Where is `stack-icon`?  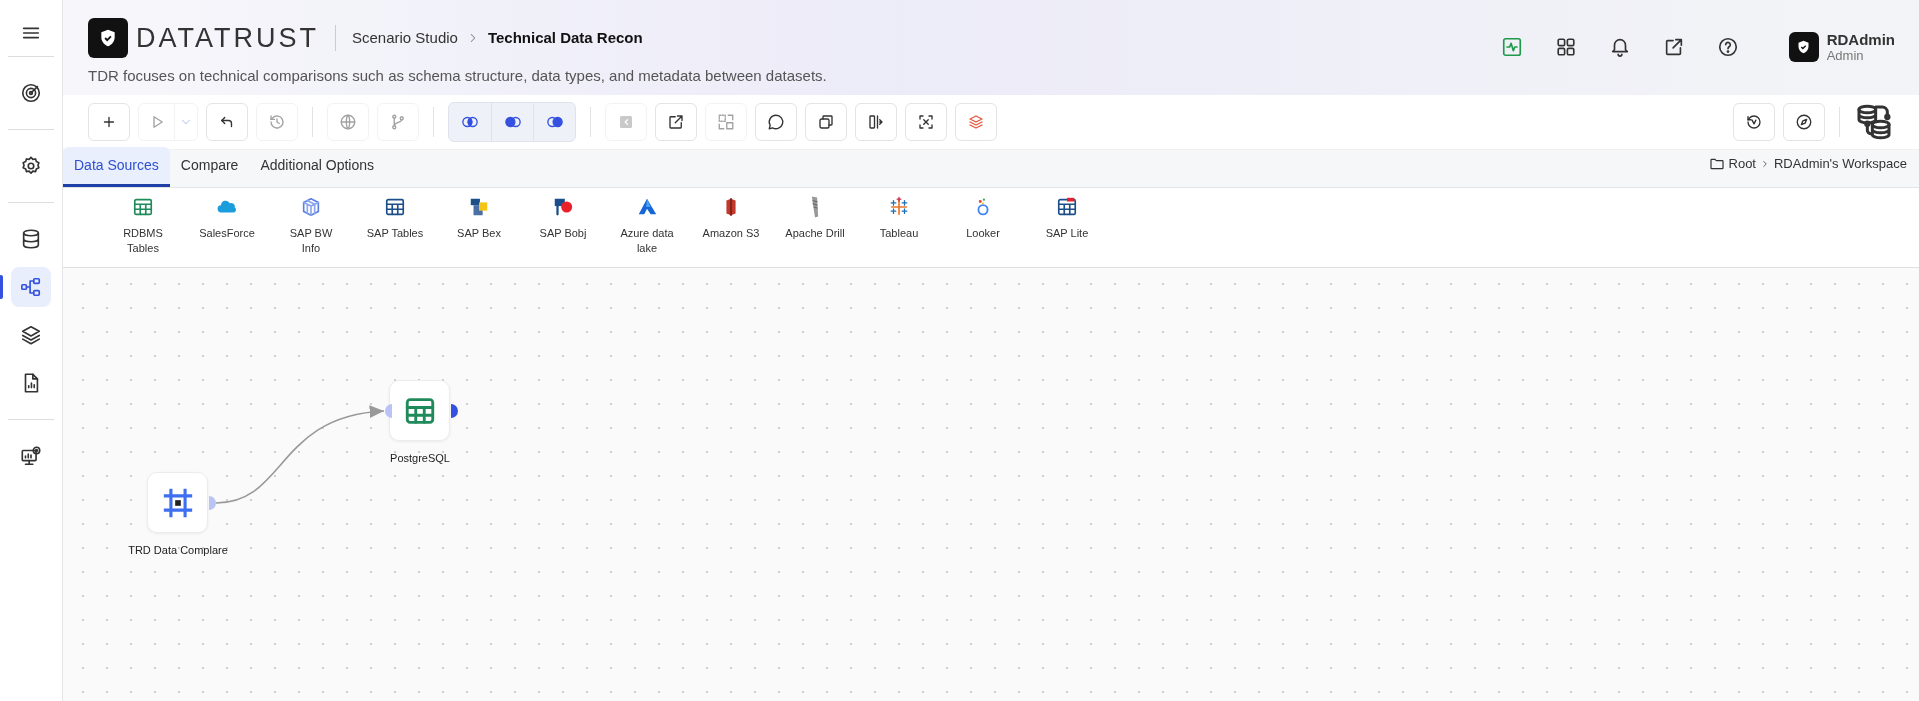 stack-icon is located at coordinates (976, 122).